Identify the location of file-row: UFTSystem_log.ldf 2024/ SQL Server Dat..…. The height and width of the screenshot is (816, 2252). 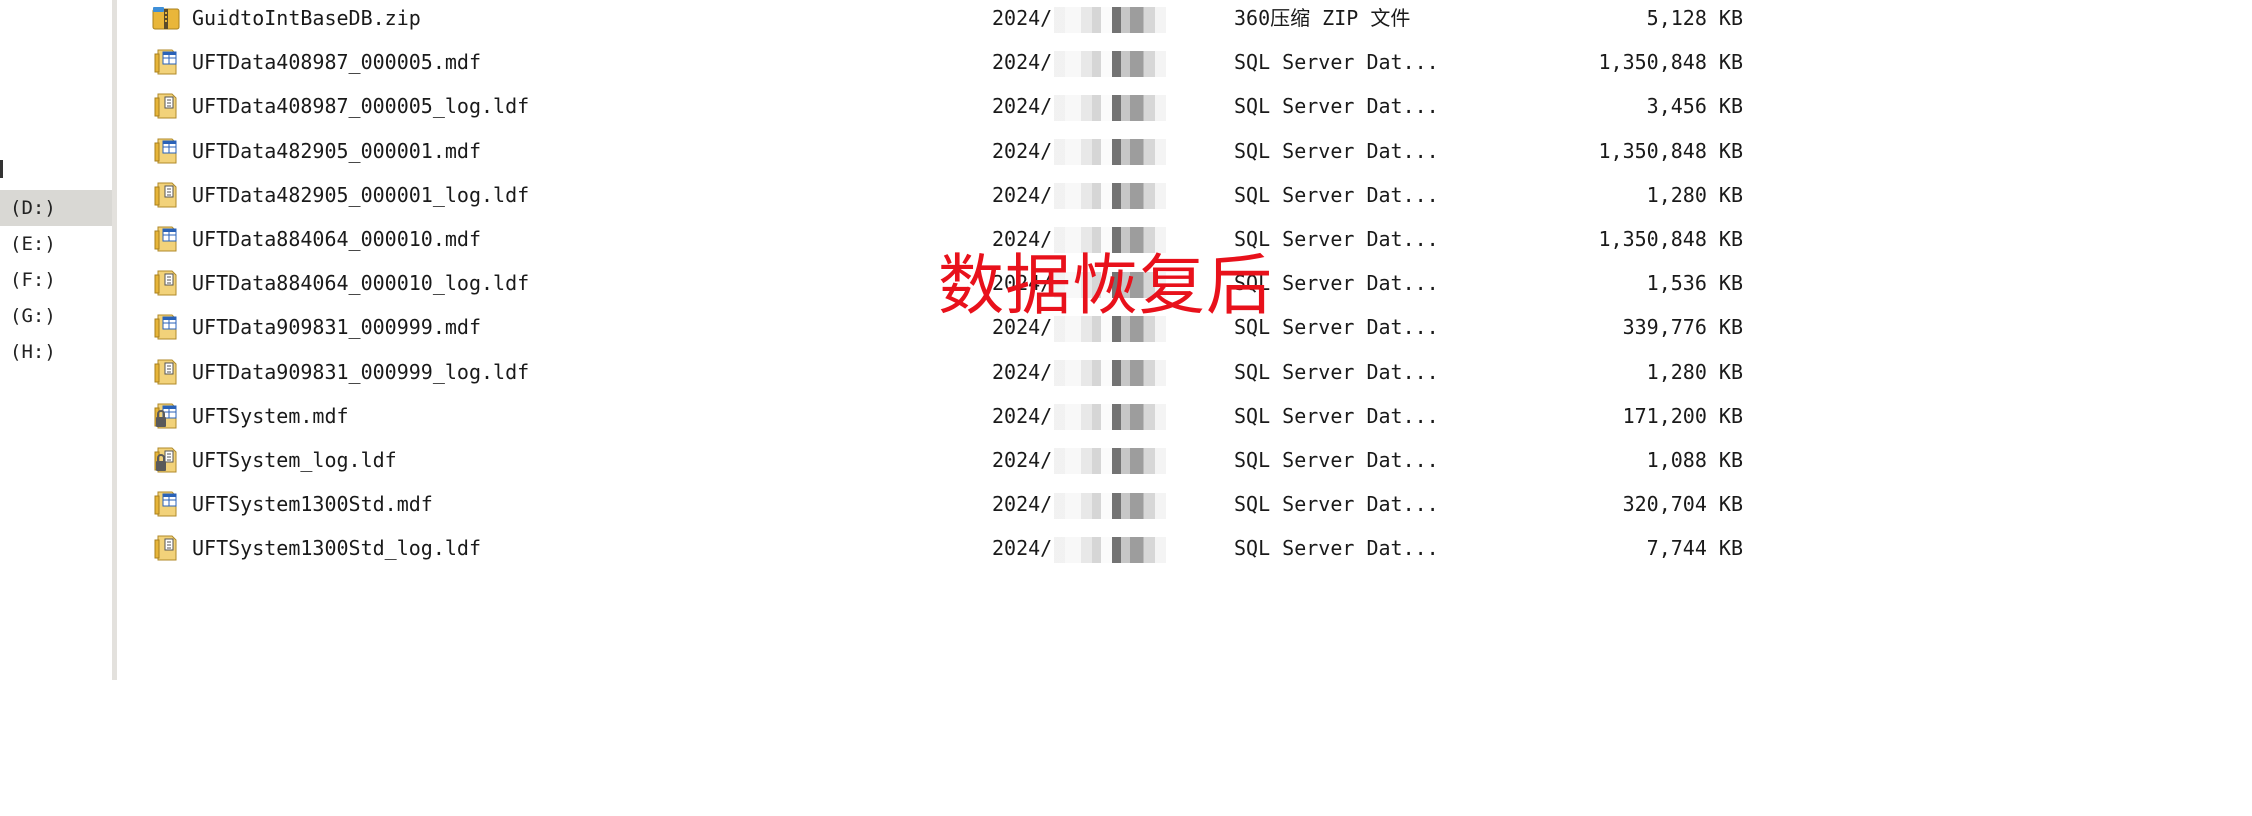
(968, 462).